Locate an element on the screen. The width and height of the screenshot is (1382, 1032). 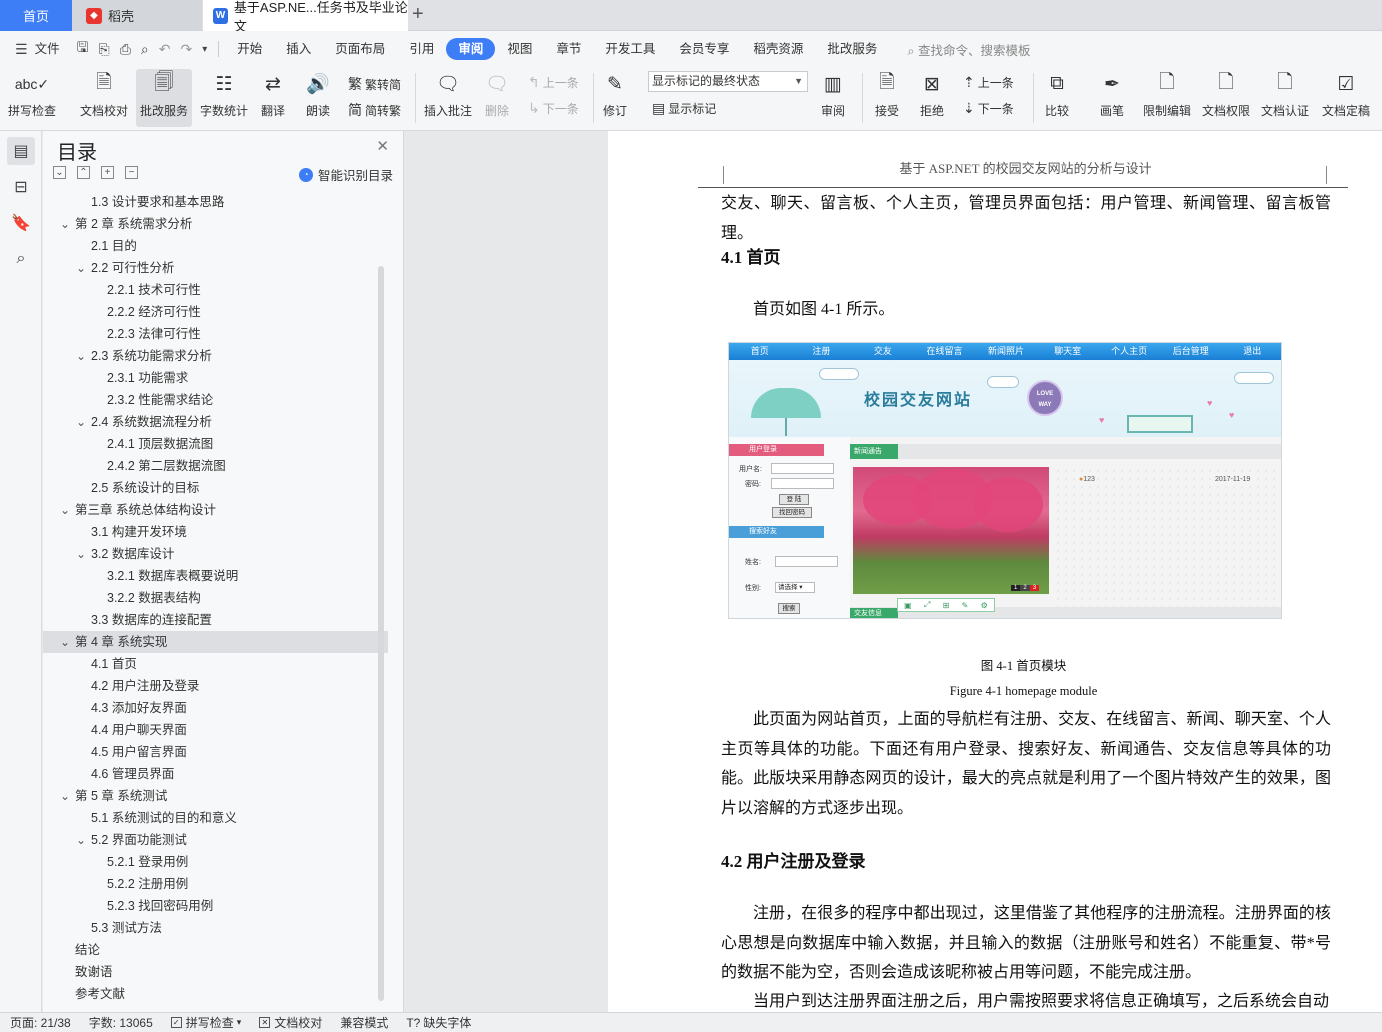
toc-item: ⌄ 第 4 章 系统实现 is located at coordinates (215, 642).